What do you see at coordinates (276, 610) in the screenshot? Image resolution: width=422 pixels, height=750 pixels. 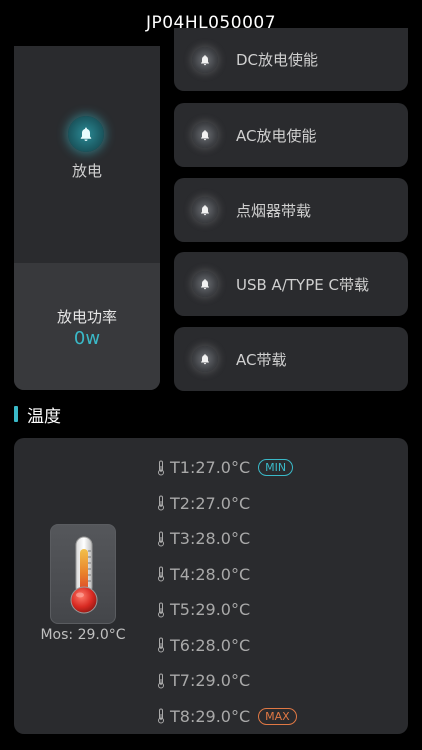 I see `list-item: T5:29.0°C` at bounding box center [276, 610].